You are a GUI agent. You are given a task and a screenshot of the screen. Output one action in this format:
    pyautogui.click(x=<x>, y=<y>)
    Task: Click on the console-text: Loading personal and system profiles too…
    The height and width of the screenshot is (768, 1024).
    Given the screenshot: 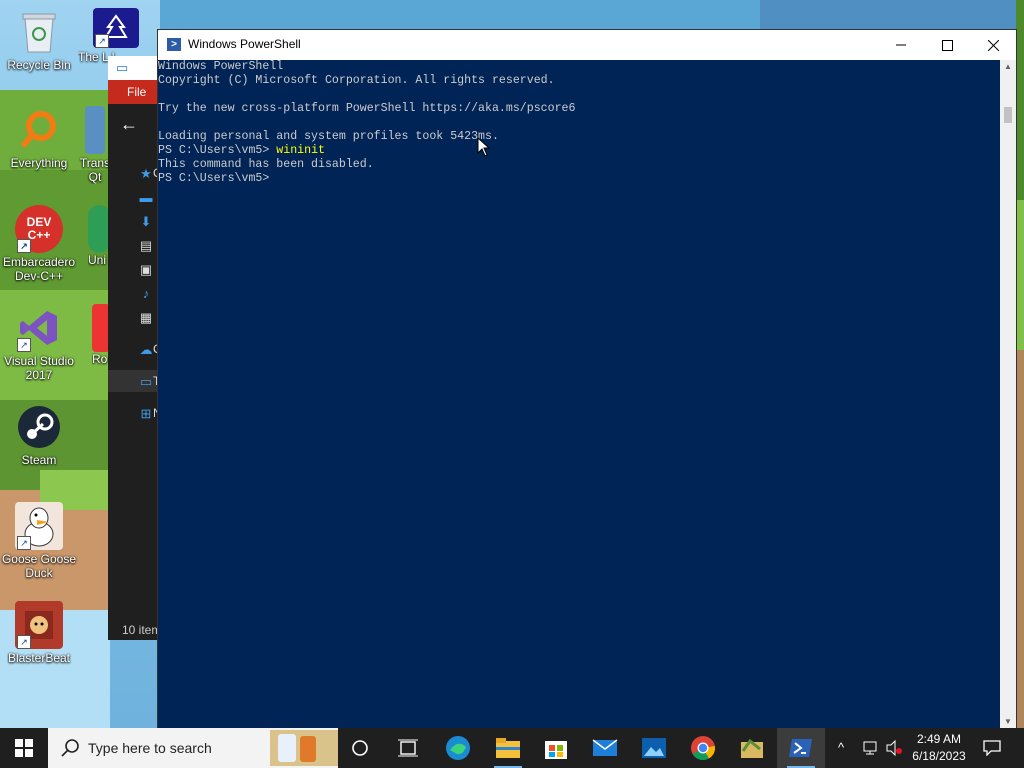 What is the action you would take?
    pyautogui.click(x=328, y=136)
    